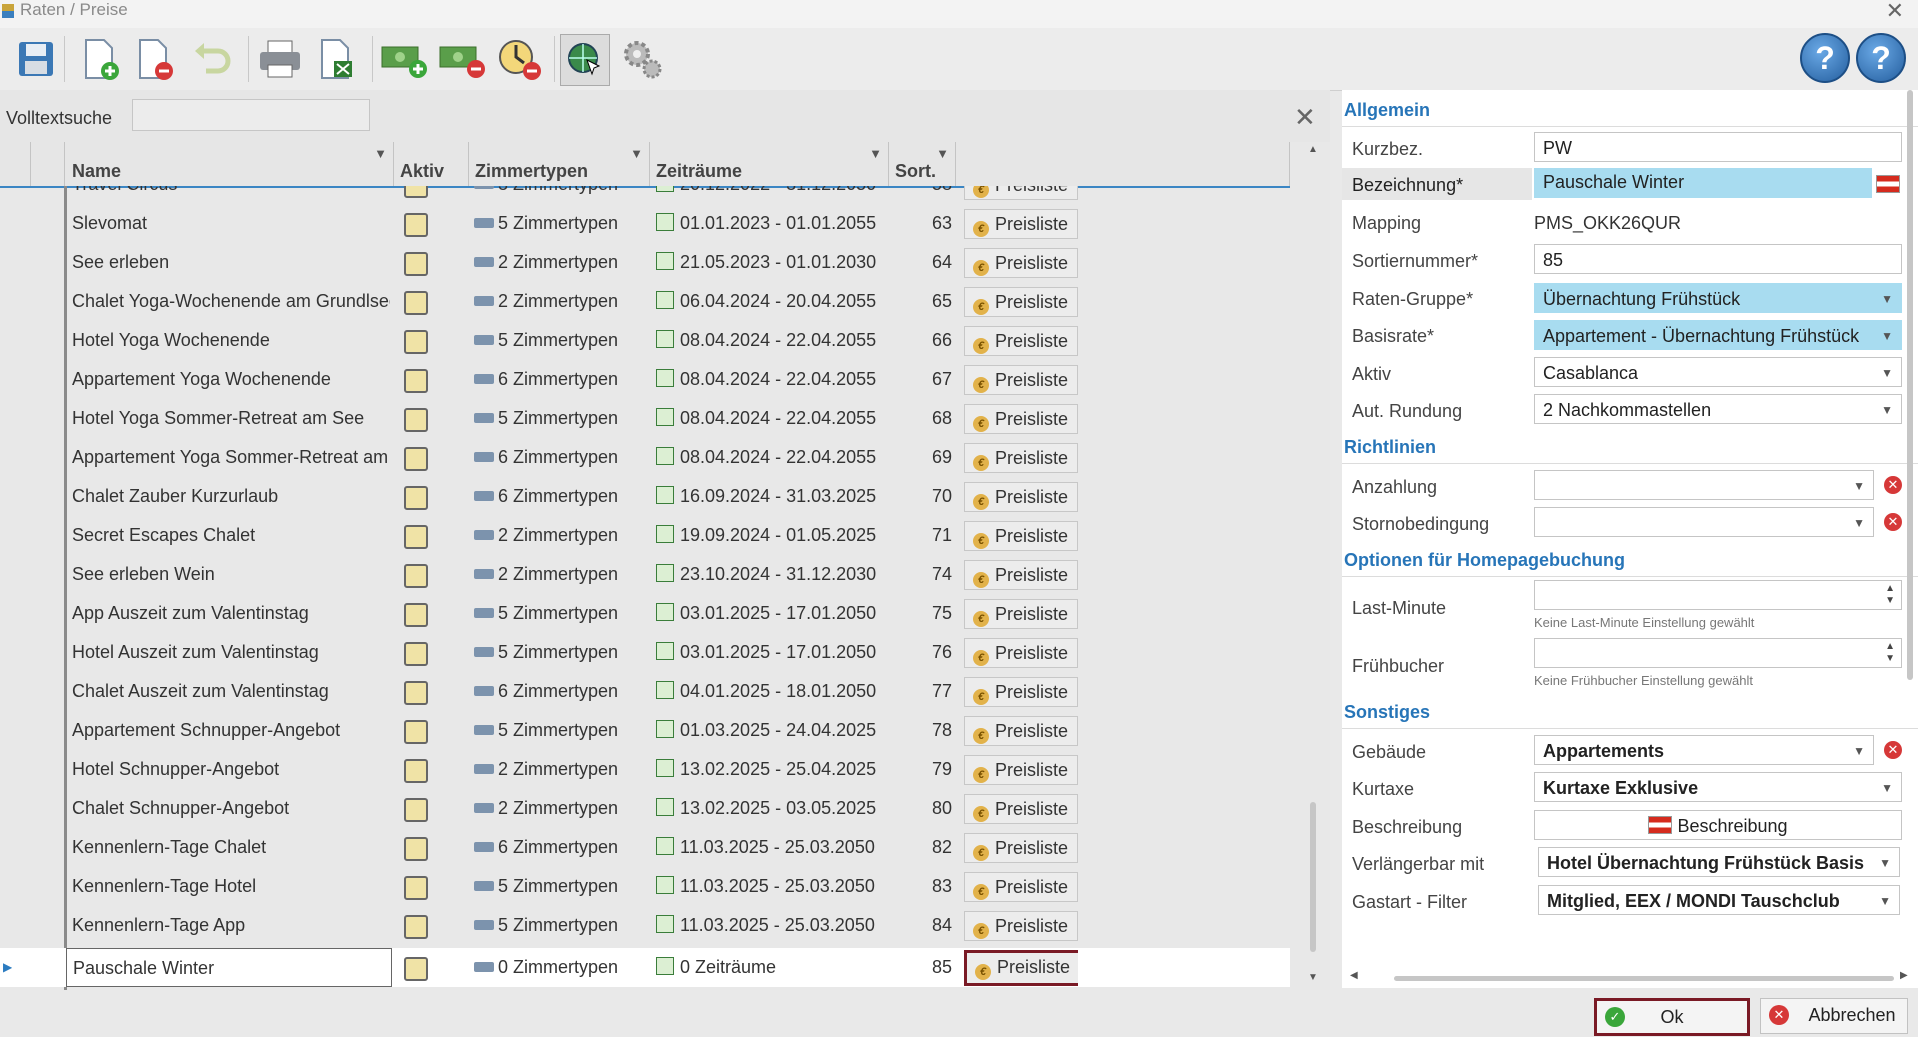 This screenshot has width=1918, height=1037. What do you see at coordinates (231, 574) in the screenshot?
I see `cell-name: See erleben Wein` at bounding box center [231, 574].